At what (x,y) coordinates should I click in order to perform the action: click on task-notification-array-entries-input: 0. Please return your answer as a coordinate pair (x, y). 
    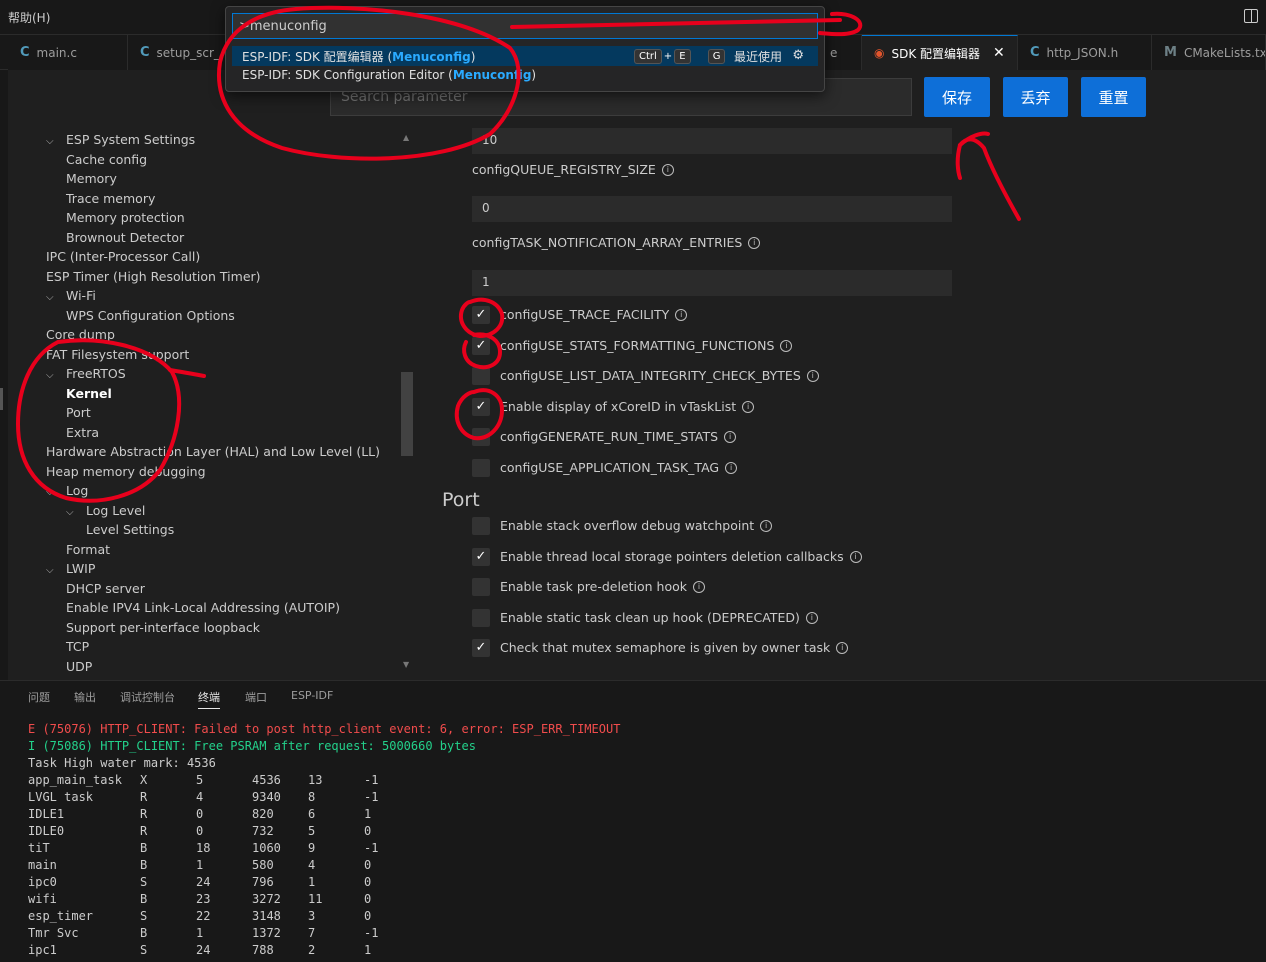
    Looking at the image, I should click on (712, 209).